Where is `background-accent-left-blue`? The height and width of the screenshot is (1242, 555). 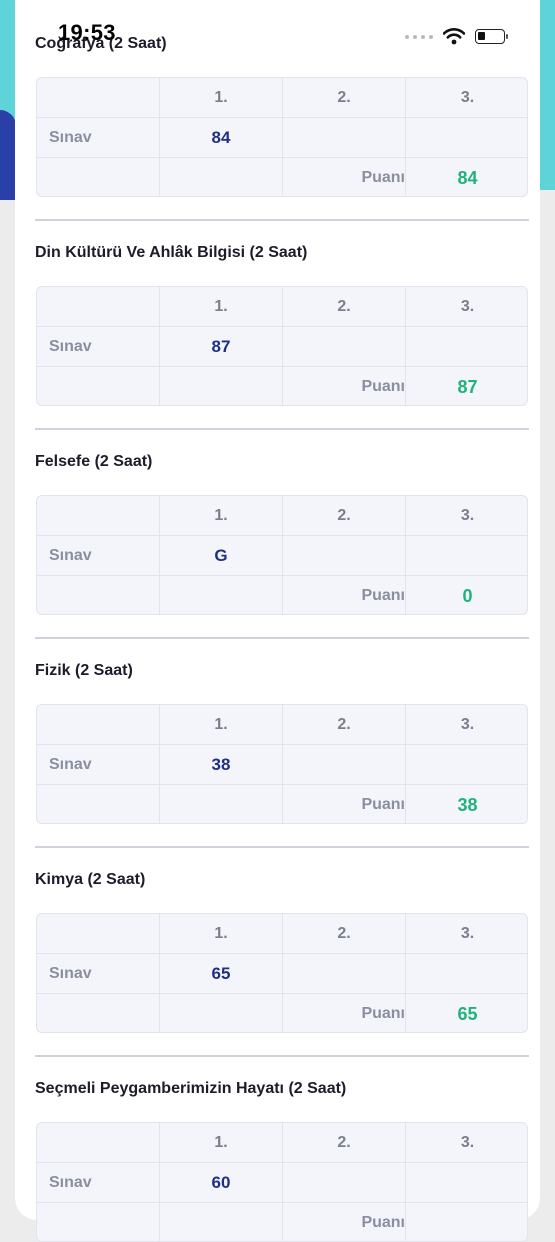 background-accent-left-blue is located at coordinates (8, 155).